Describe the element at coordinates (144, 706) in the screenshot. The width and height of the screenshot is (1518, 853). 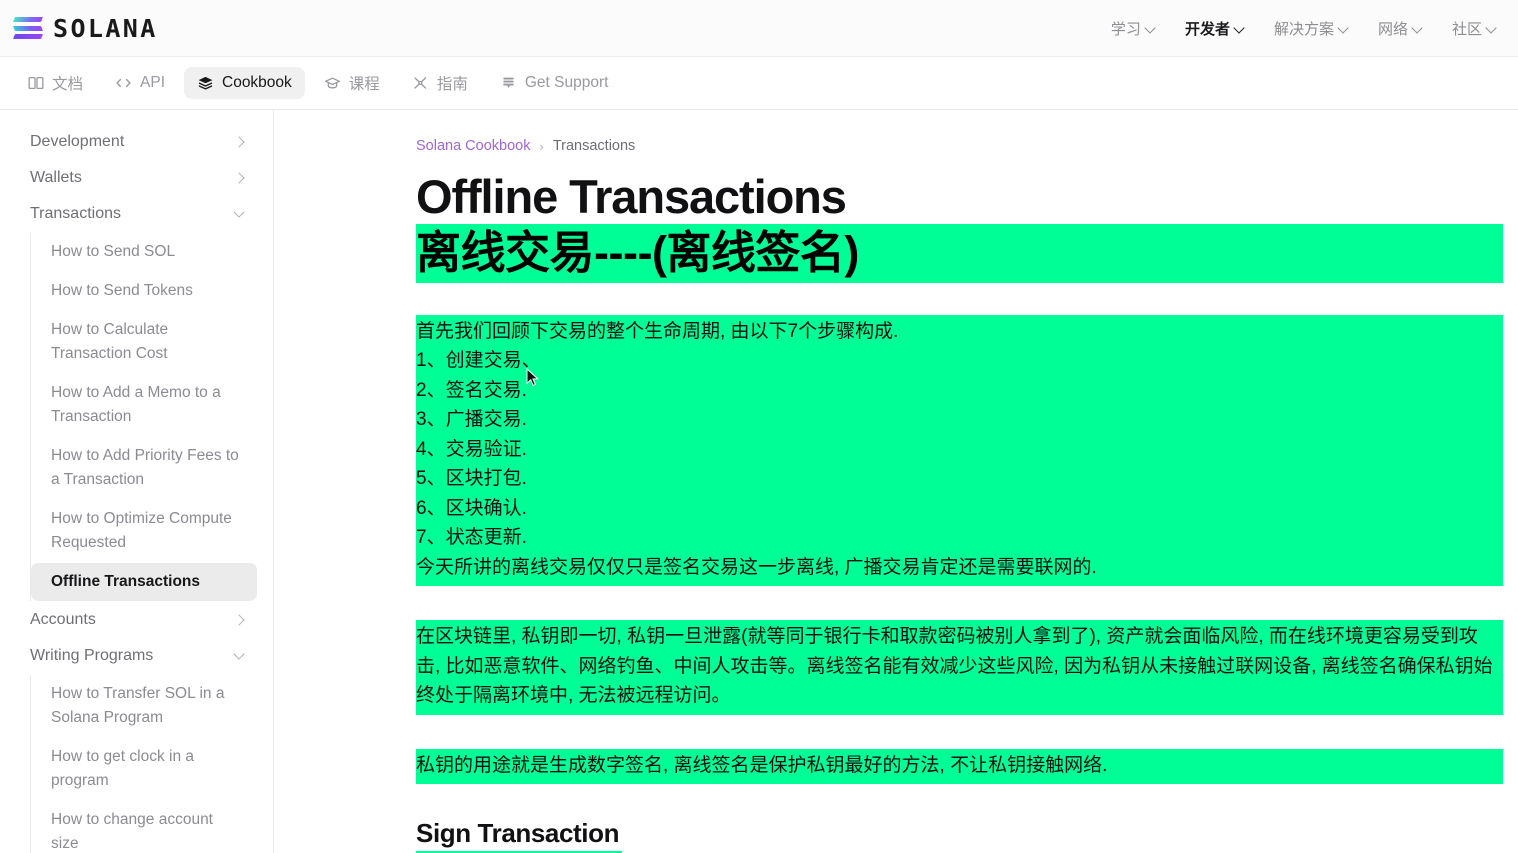
I see `sidebar-item-how-to-transfer-sol-in-a-solana-program: How to Transfer SOL in a Solana Program` at that location.